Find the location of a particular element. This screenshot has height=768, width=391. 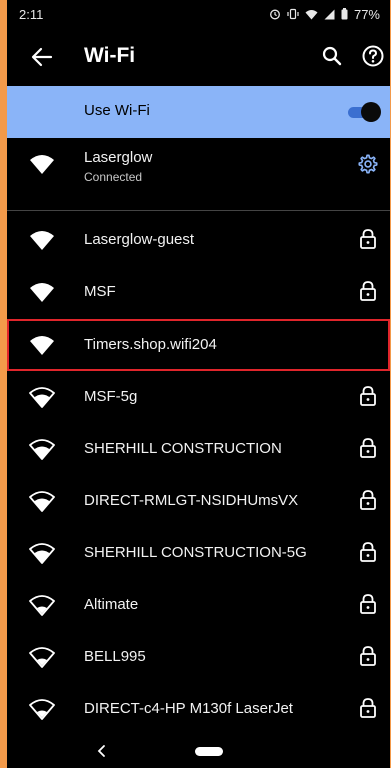

nav-back-icon is located at coordinates (101, 751).